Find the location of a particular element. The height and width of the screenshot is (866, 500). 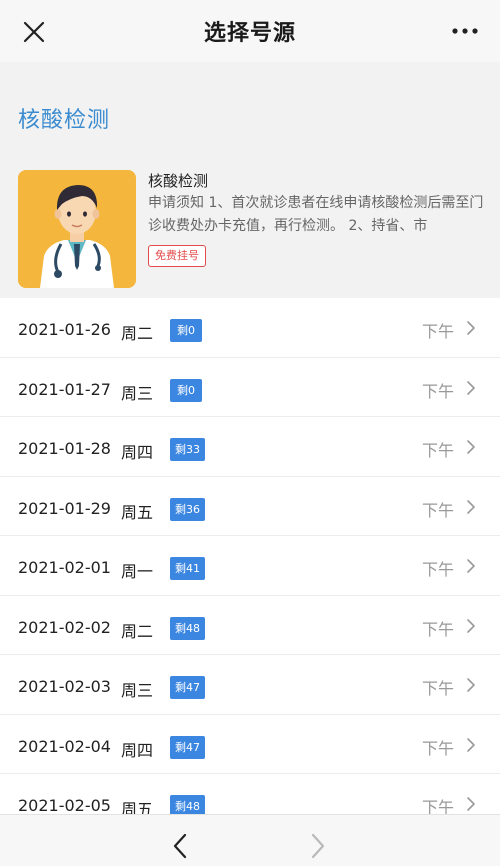

remaining-badge: 剩48 is located at coordinates (187, 628).